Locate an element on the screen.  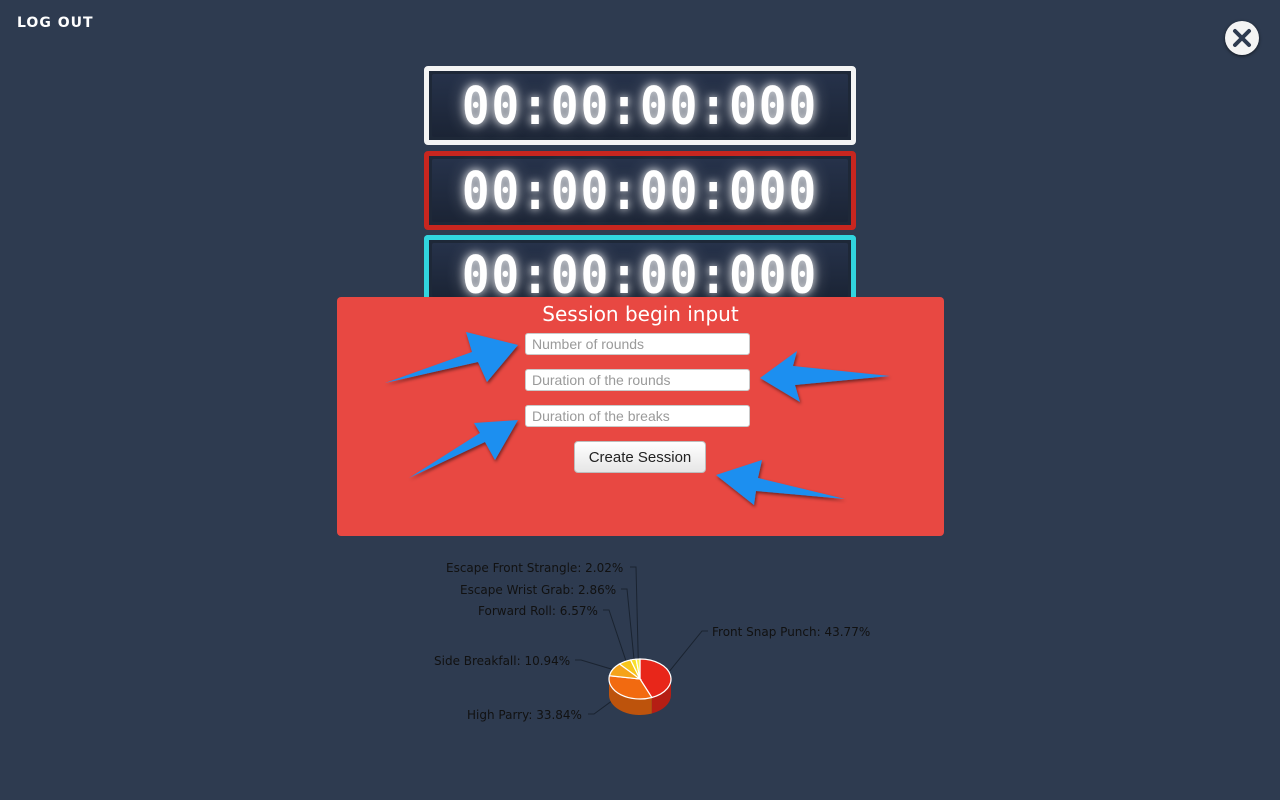
pie-slice-label: Escape Wrist Grab: 2.86% is located at coordinates (538, 590).